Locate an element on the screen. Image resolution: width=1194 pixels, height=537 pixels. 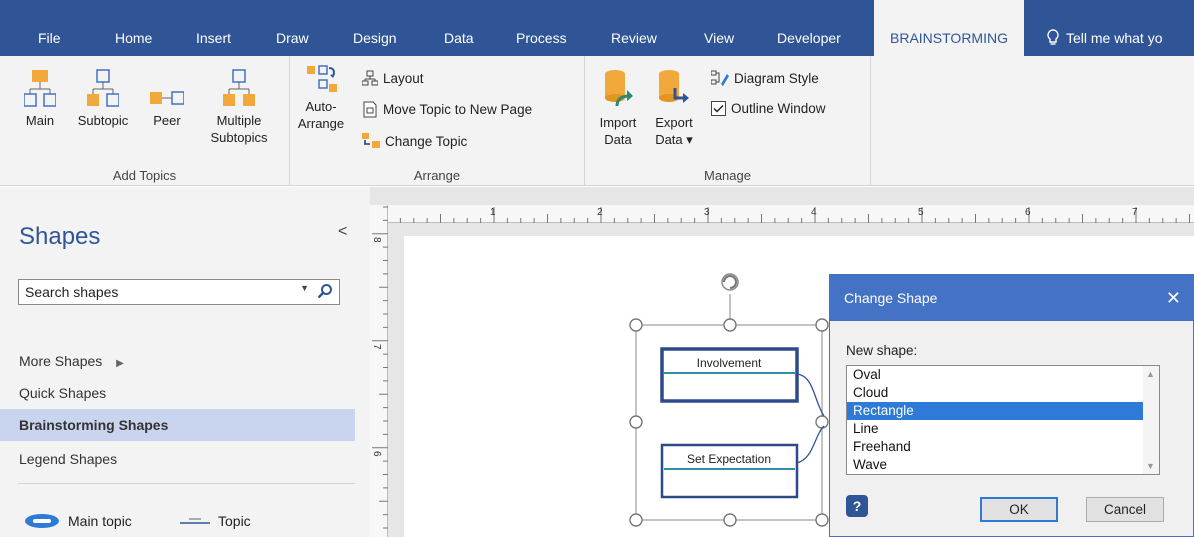
topic-stencil: Topic is located at coordinates (215, 521).